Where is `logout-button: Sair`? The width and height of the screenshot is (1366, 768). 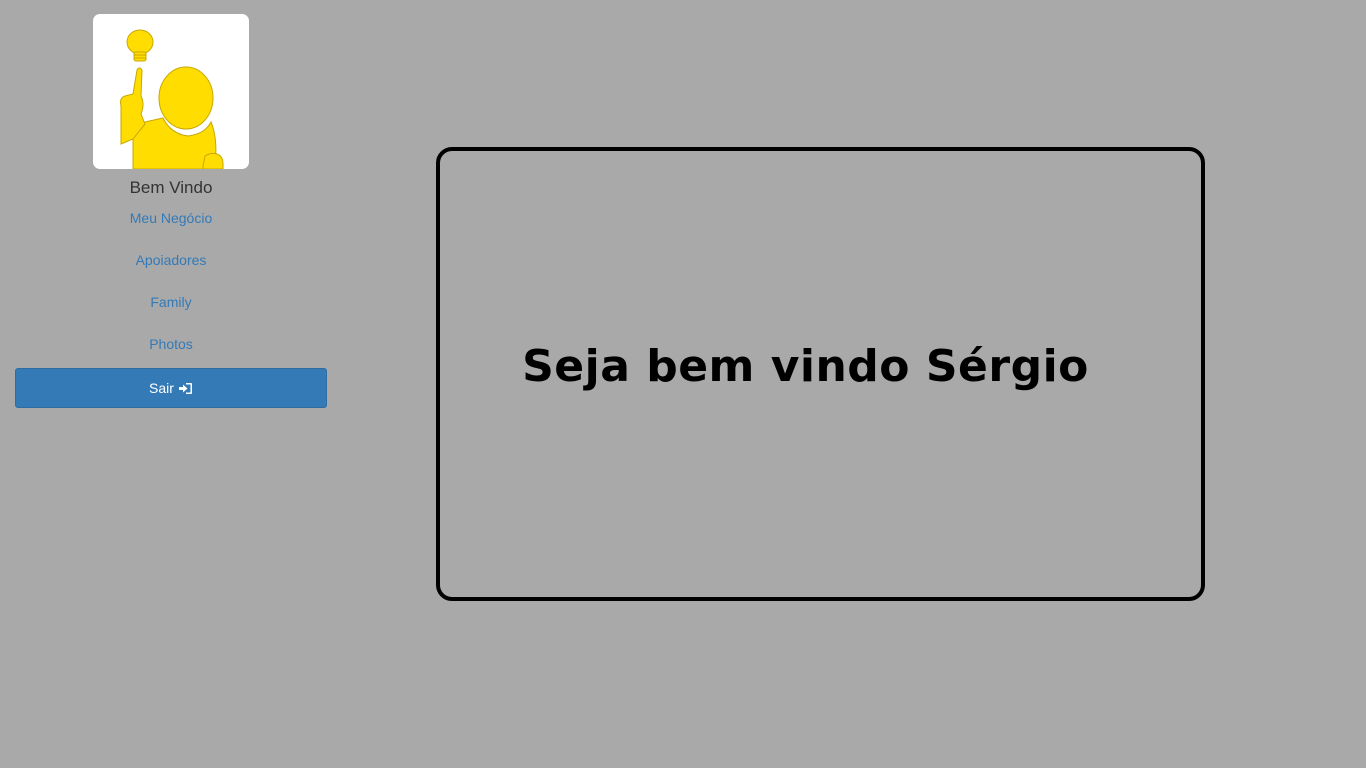
logout-button: Sair is located at coordinates (171, 388).